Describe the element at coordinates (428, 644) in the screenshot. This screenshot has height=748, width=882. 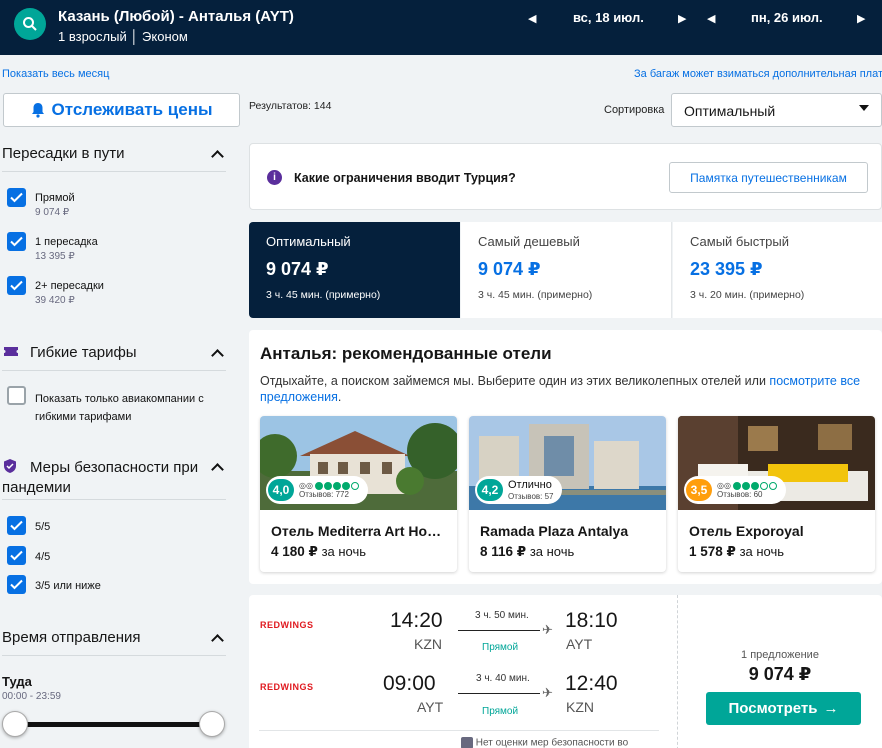
I see `departure-airport: KZN` at that location.